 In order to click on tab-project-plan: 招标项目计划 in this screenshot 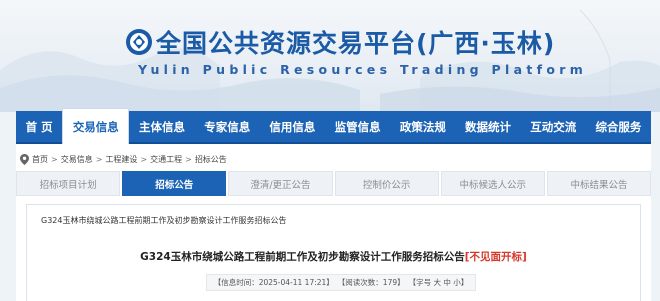, I will do `click(68, 183)`.